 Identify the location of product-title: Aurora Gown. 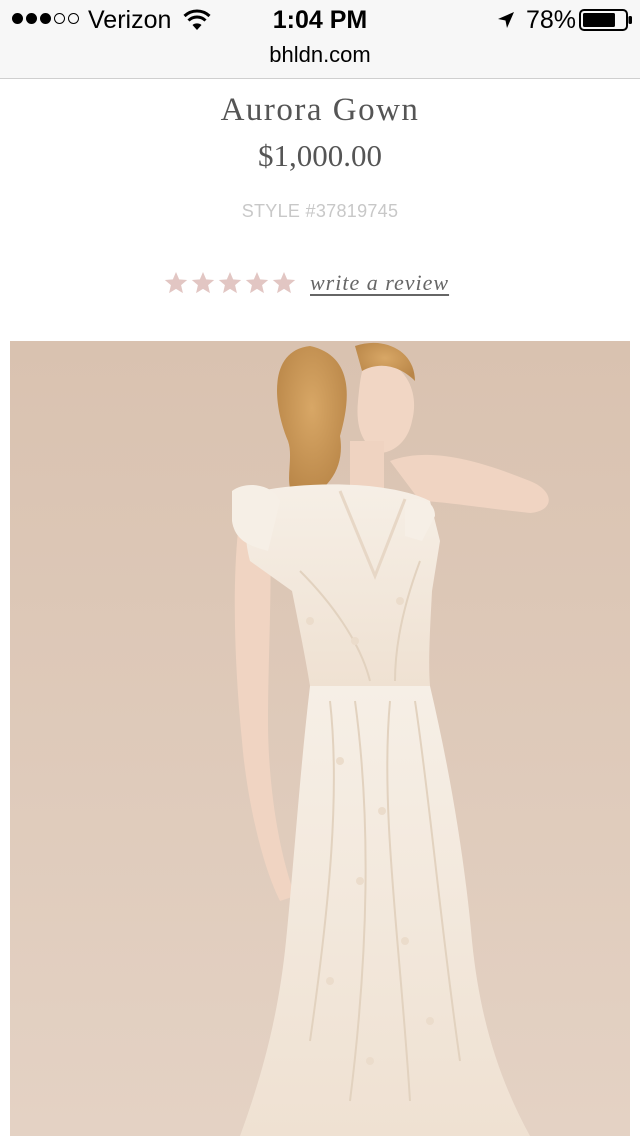
(320, 110).